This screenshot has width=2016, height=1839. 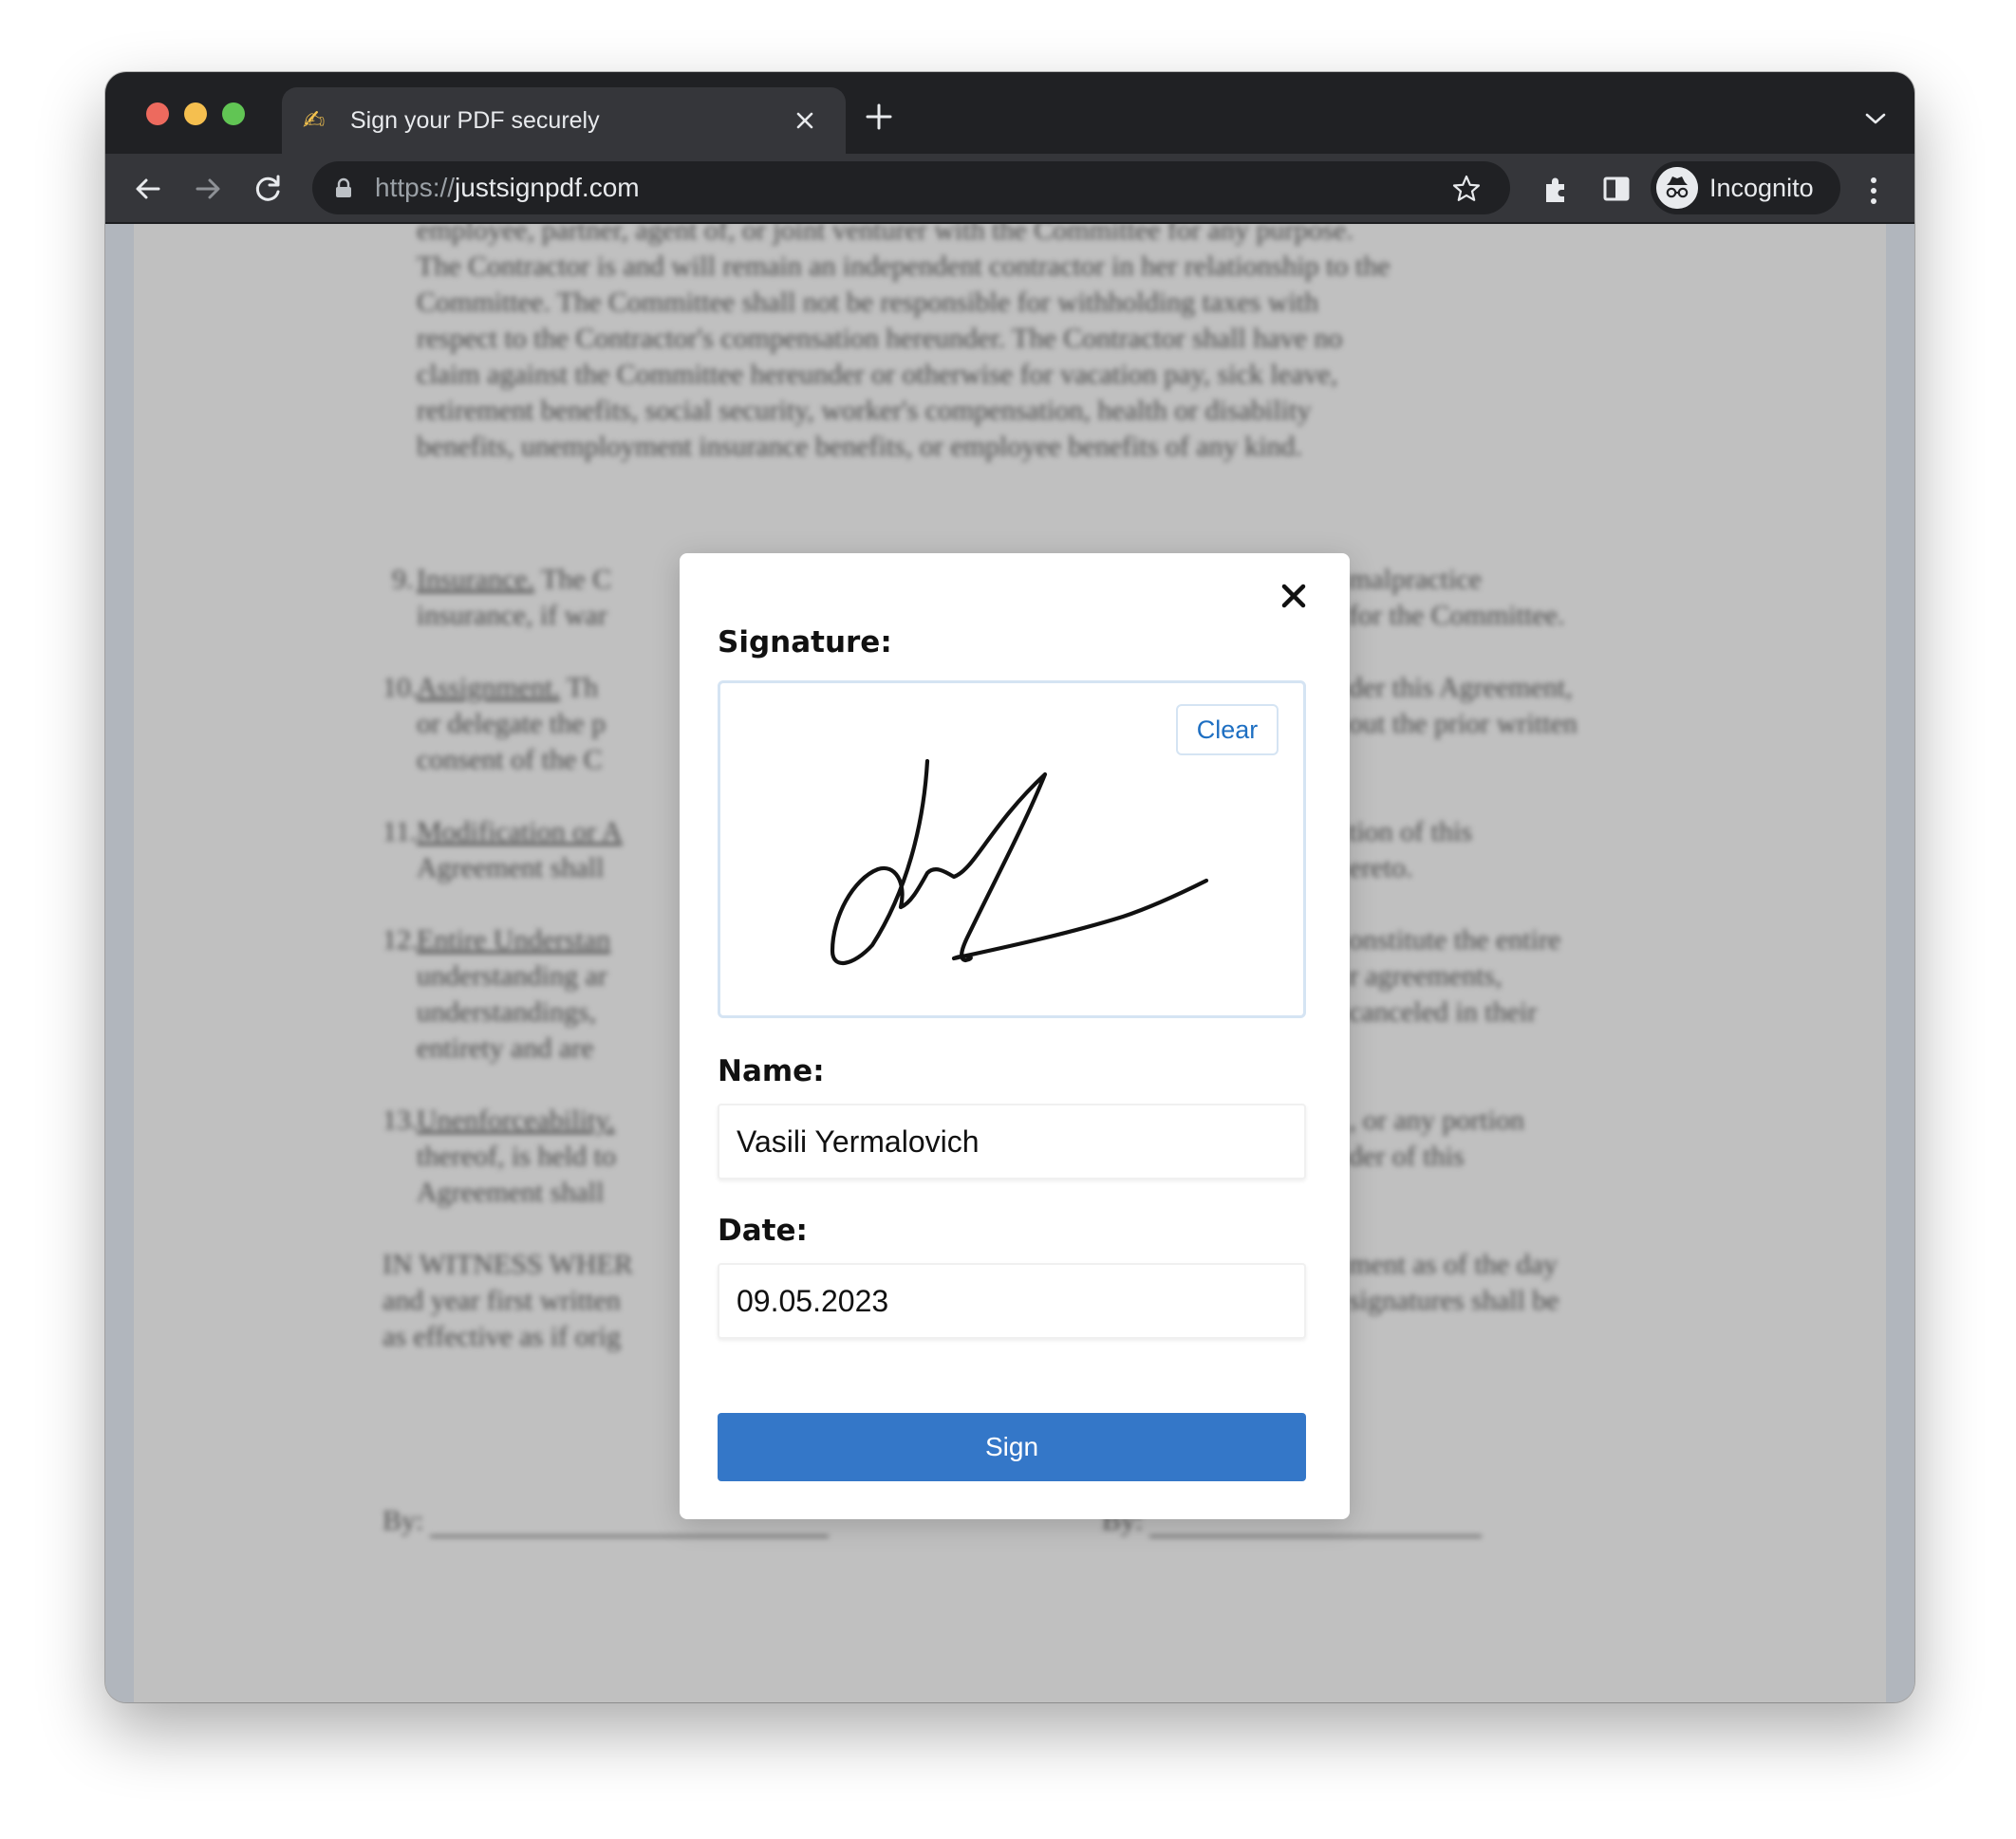 What do you see at coordinates (343, 187) in the screenshot?
I see `lock-icon` at bounding box center [343, 187].